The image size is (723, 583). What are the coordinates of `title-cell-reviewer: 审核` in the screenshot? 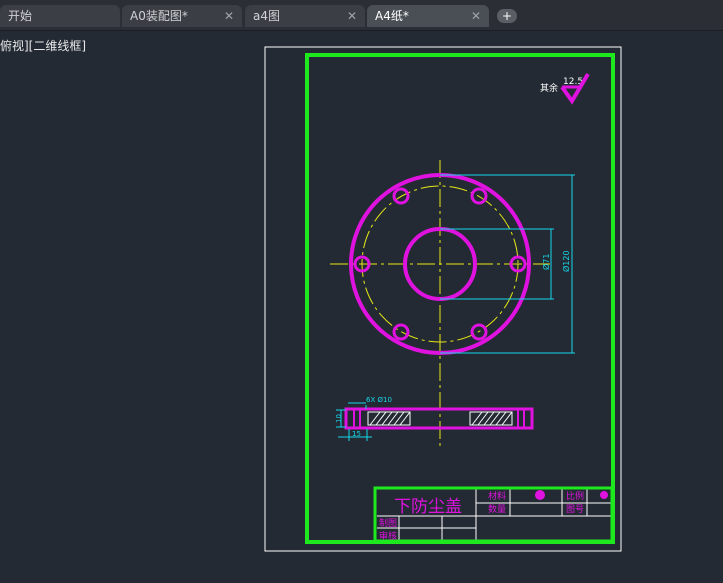 It's located at (388, 536).